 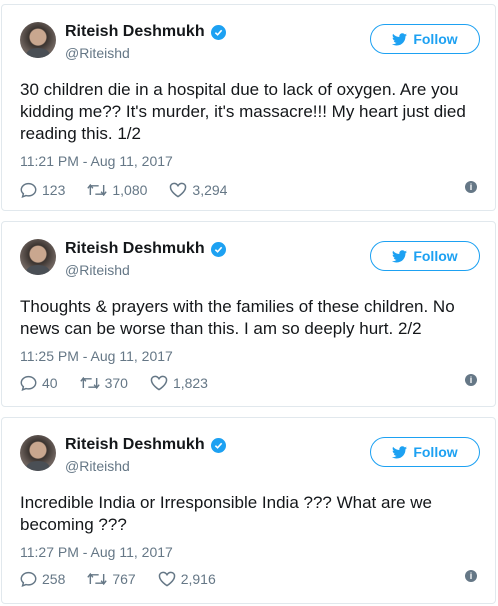 I want to click on reply-action: 258, so click(x=42, y=579).